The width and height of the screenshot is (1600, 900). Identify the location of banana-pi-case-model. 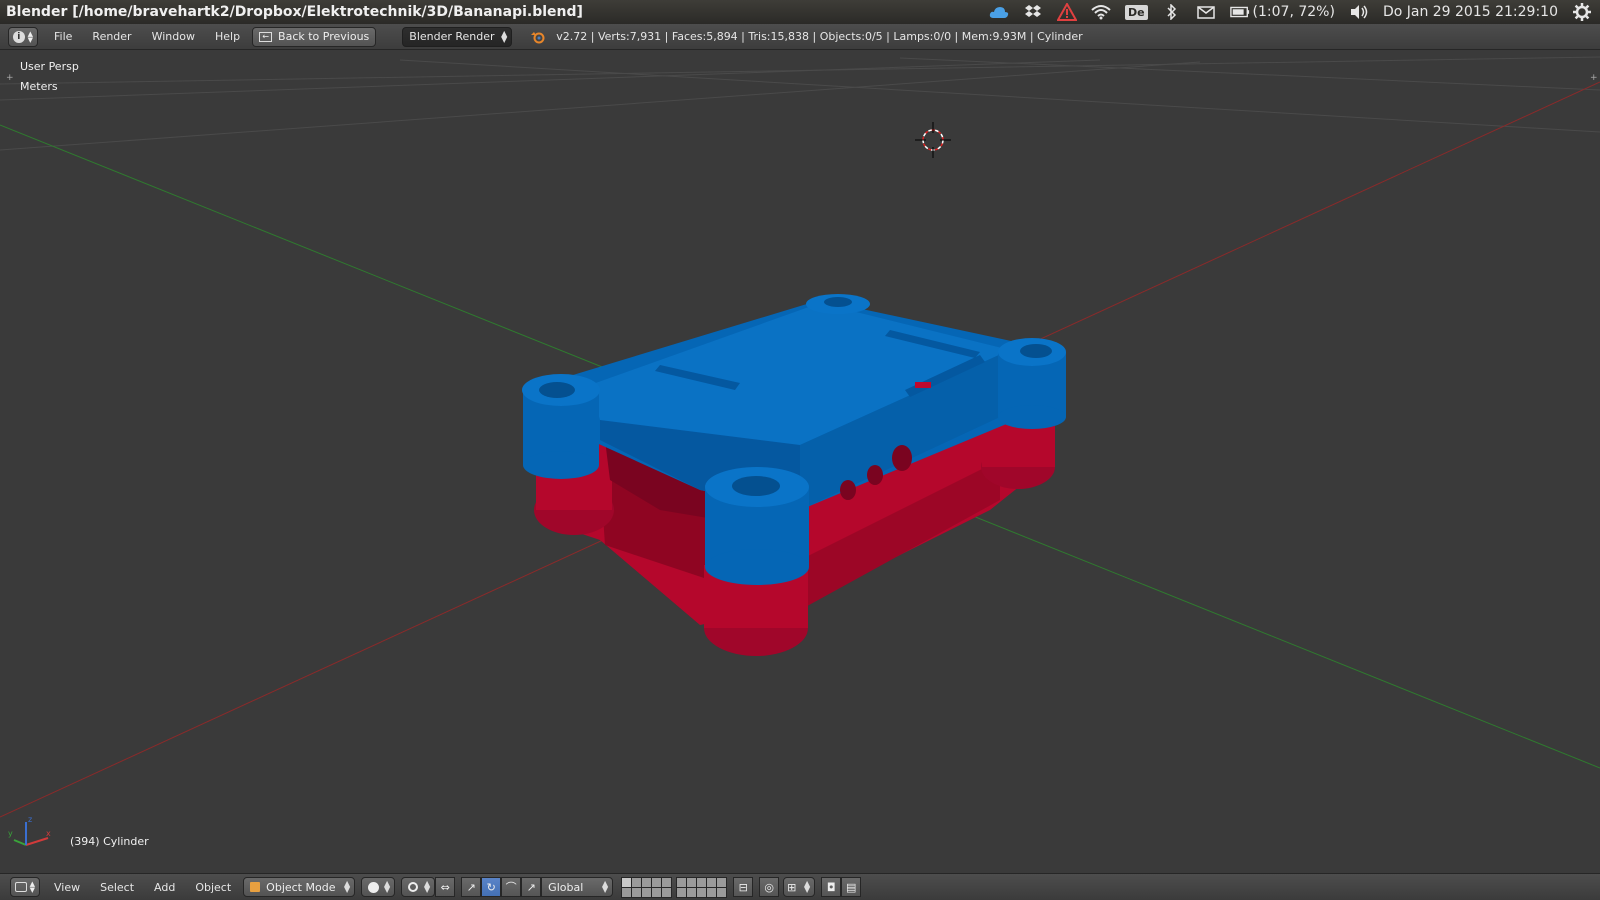
(794, 475).